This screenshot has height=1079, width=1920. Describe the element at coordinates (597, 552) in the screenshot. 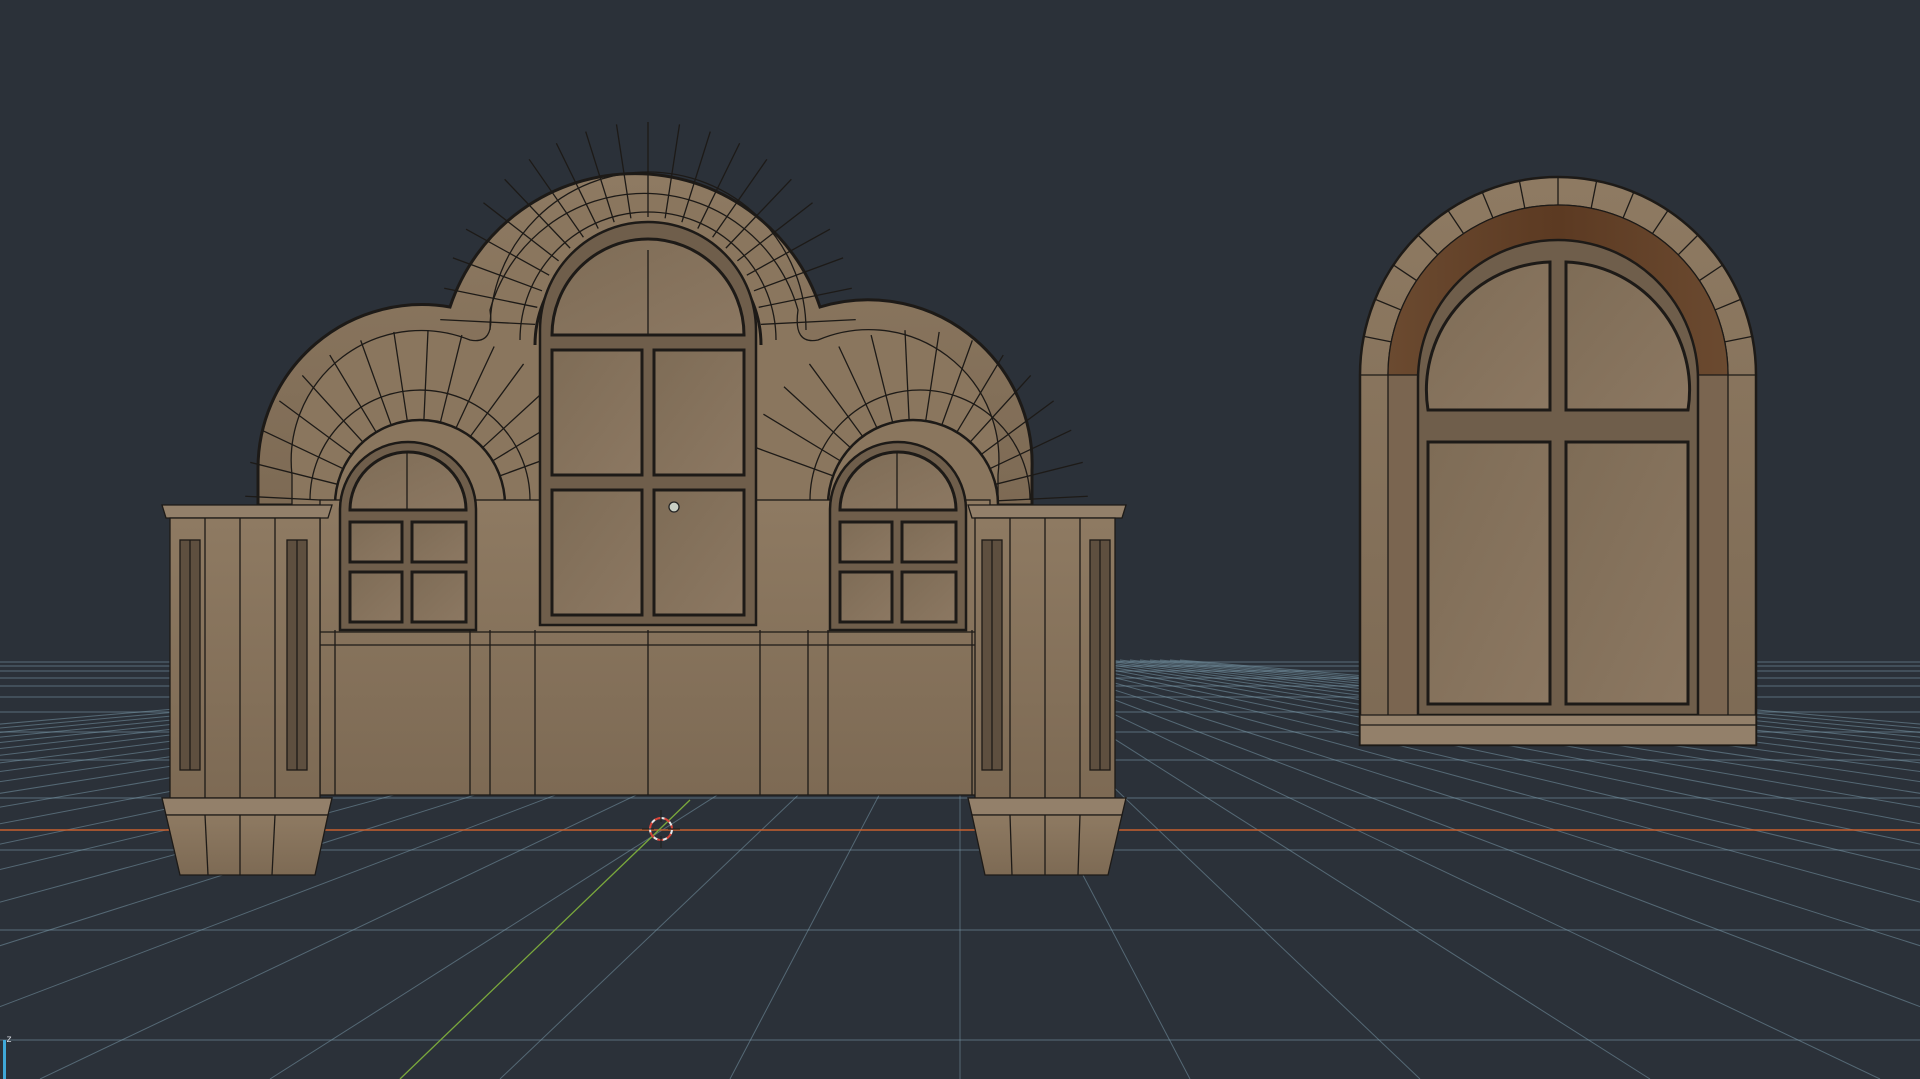

I see `center-window-glass-bot-left` at that location.